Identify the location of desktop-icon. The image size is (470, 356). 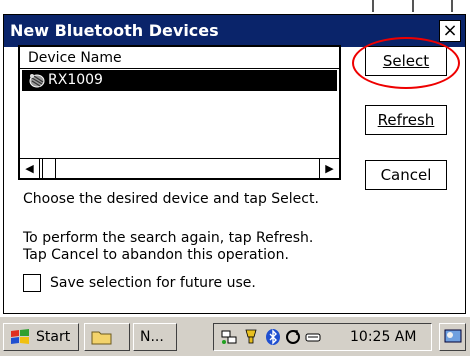
(453, 336).